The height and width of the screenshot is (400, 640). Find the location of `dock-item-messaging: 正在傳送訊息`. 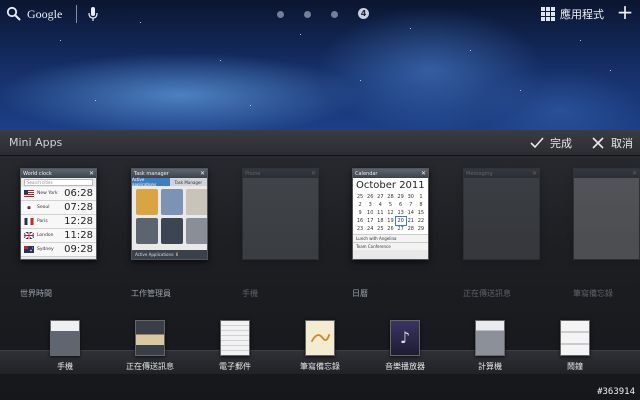

dock-item-messaging: 正在傳送訊息 is located at coordinates (150, 346).